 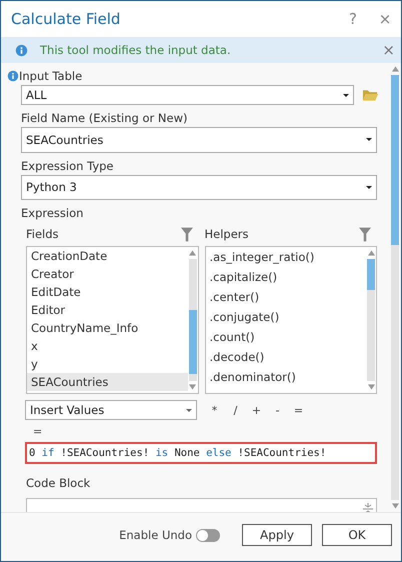 What do you see at coordinates (385, 19) in the screenshot?
I see `close-button: ×` at bounding box center [385, 19].